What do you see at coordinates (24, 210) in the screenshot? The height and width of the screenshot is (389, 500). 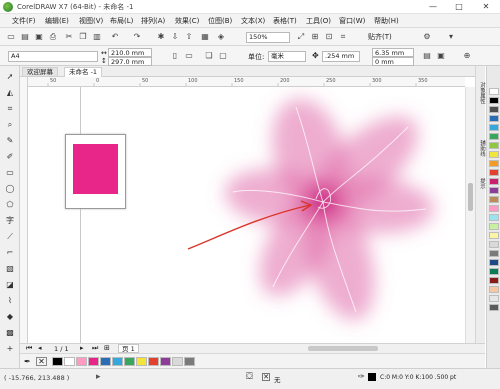 I see `vertical-ruler` at bounding box center [24, 210].